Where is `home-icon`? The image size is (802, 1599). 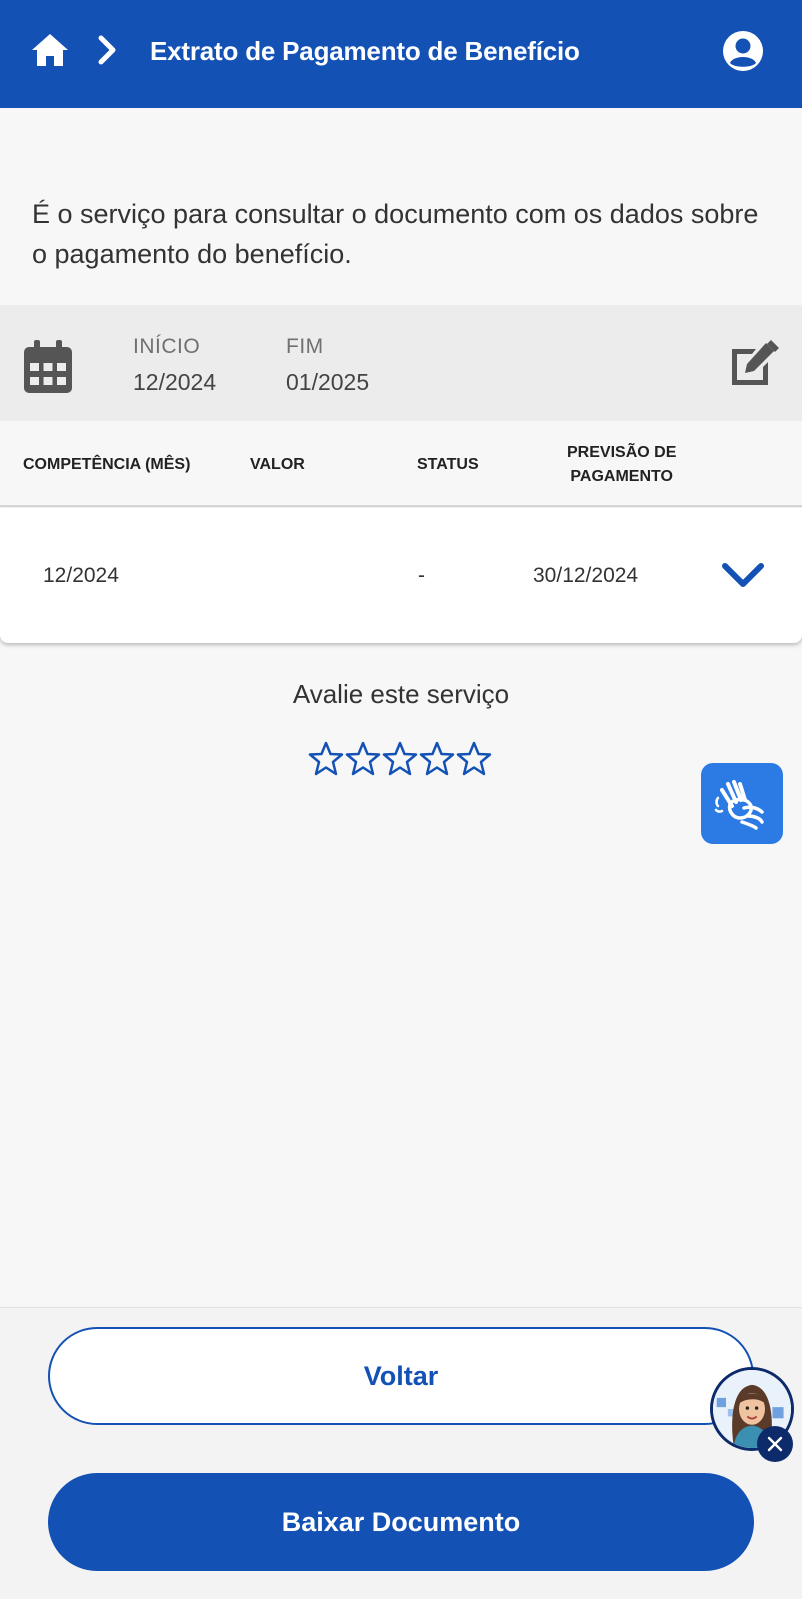 home-icon is located at coordinates (50, 50).